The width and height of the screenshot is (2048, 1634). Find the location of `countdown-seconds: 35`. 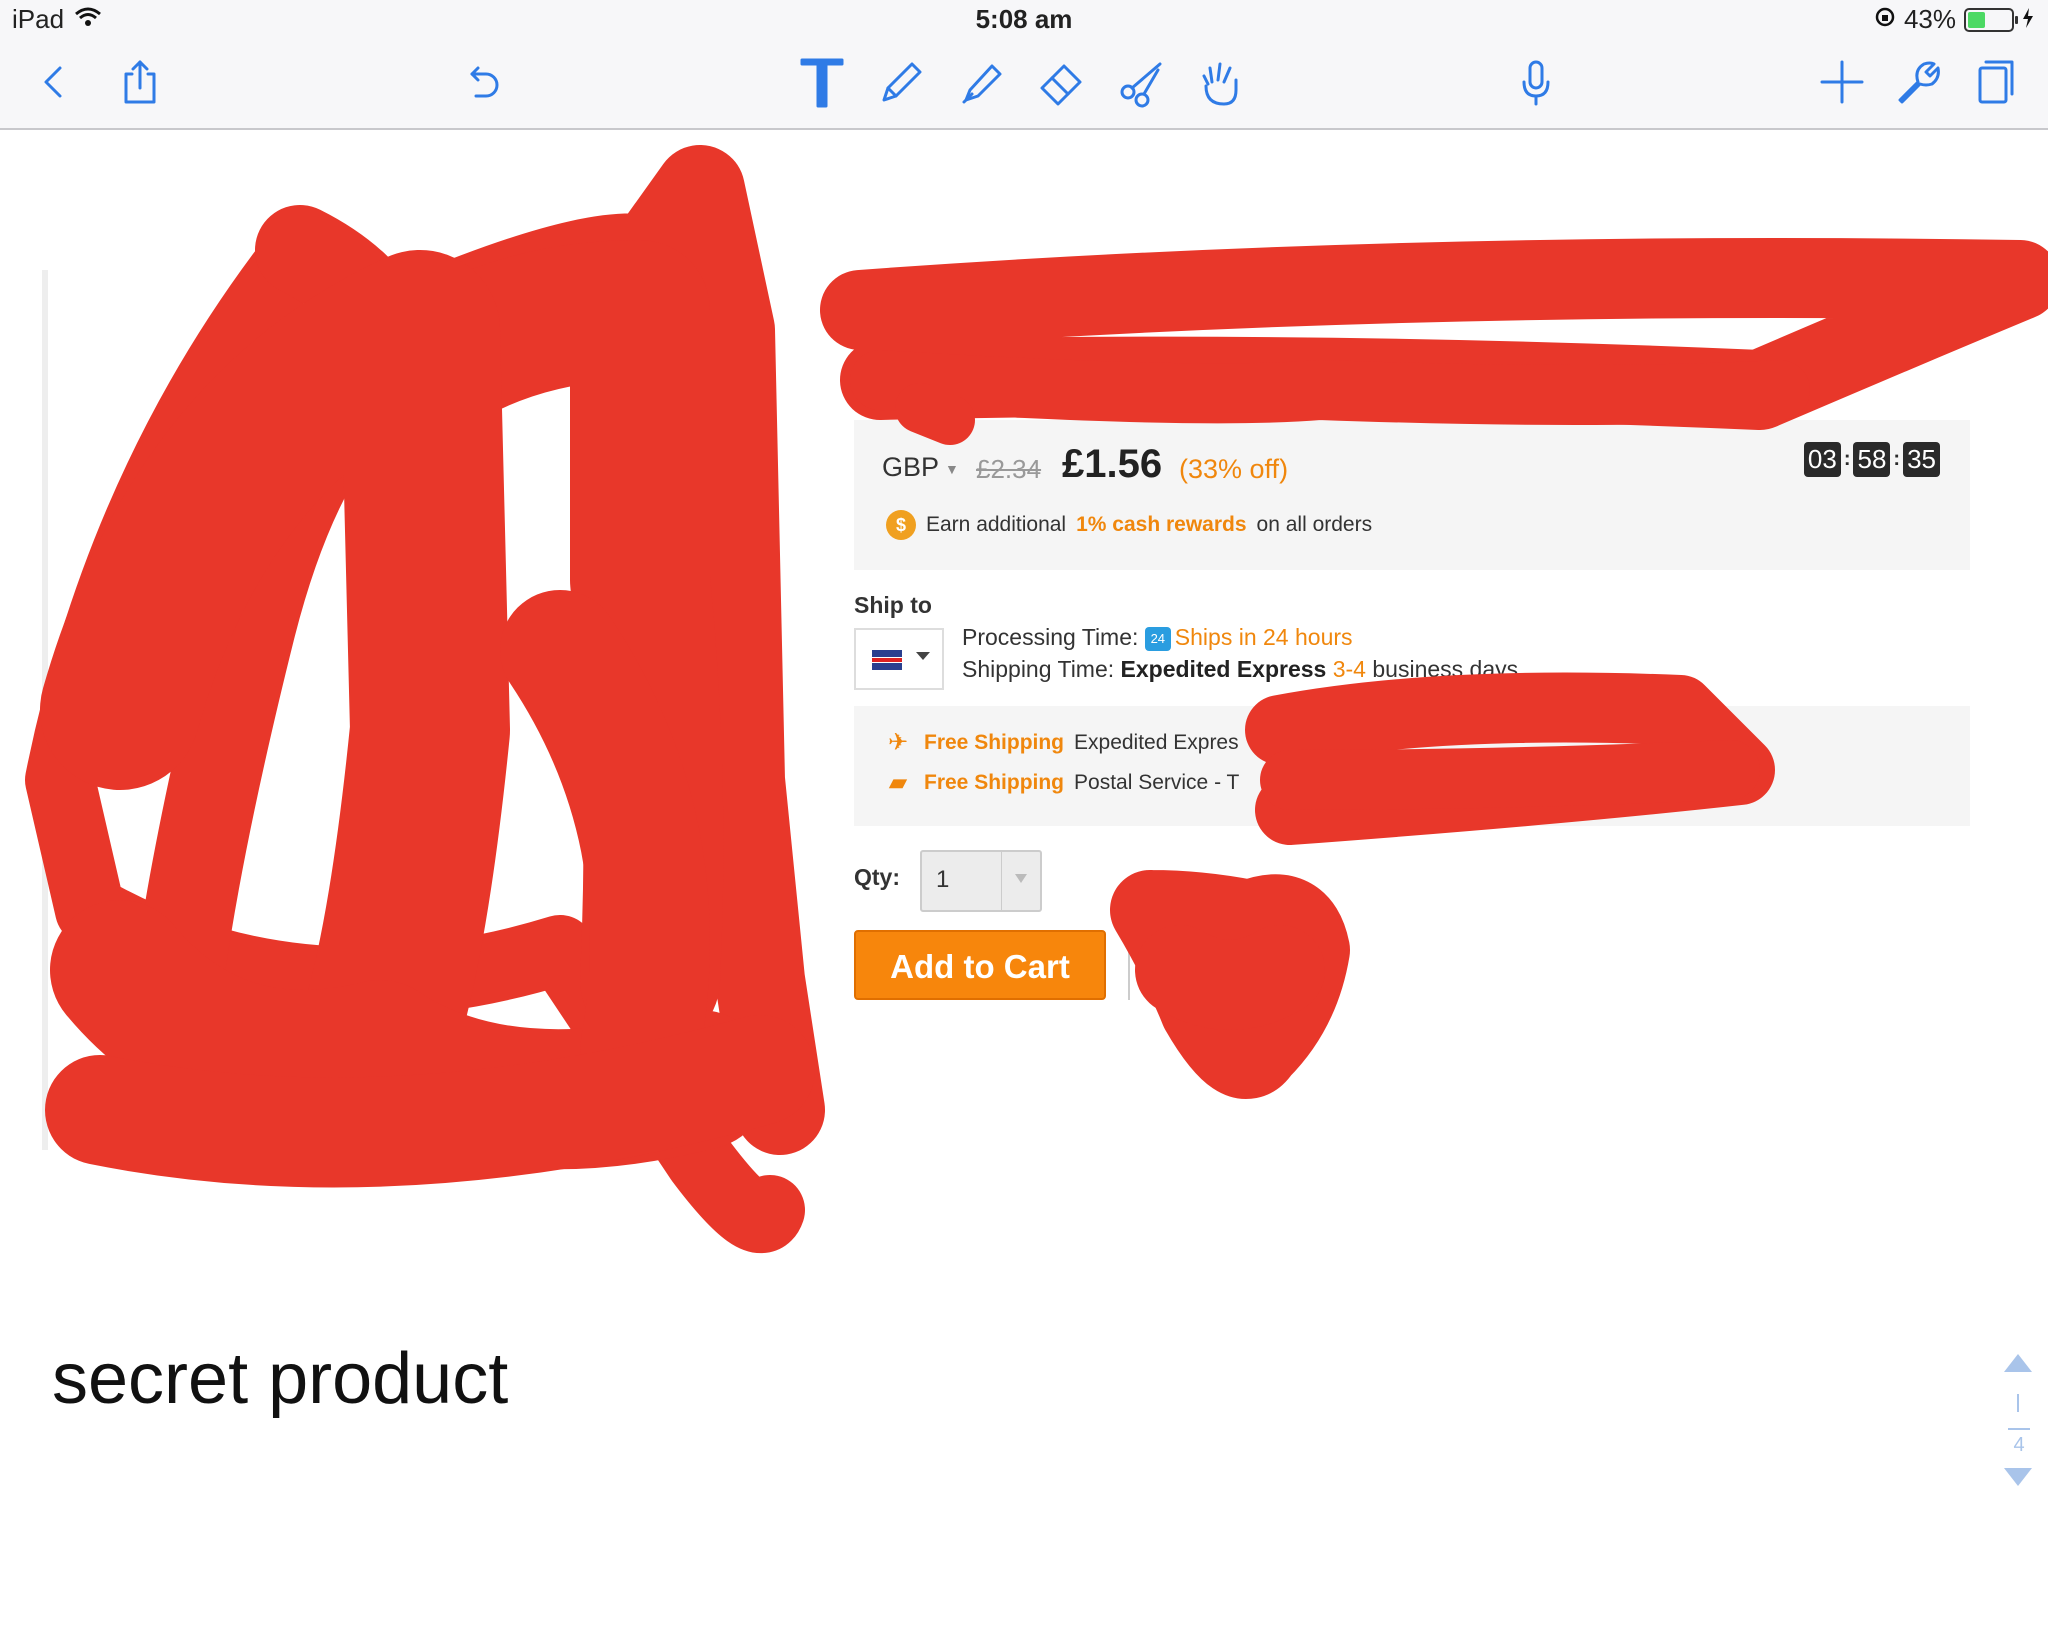

countdown-seconds: 35 is located at coordinates (1921, 459).